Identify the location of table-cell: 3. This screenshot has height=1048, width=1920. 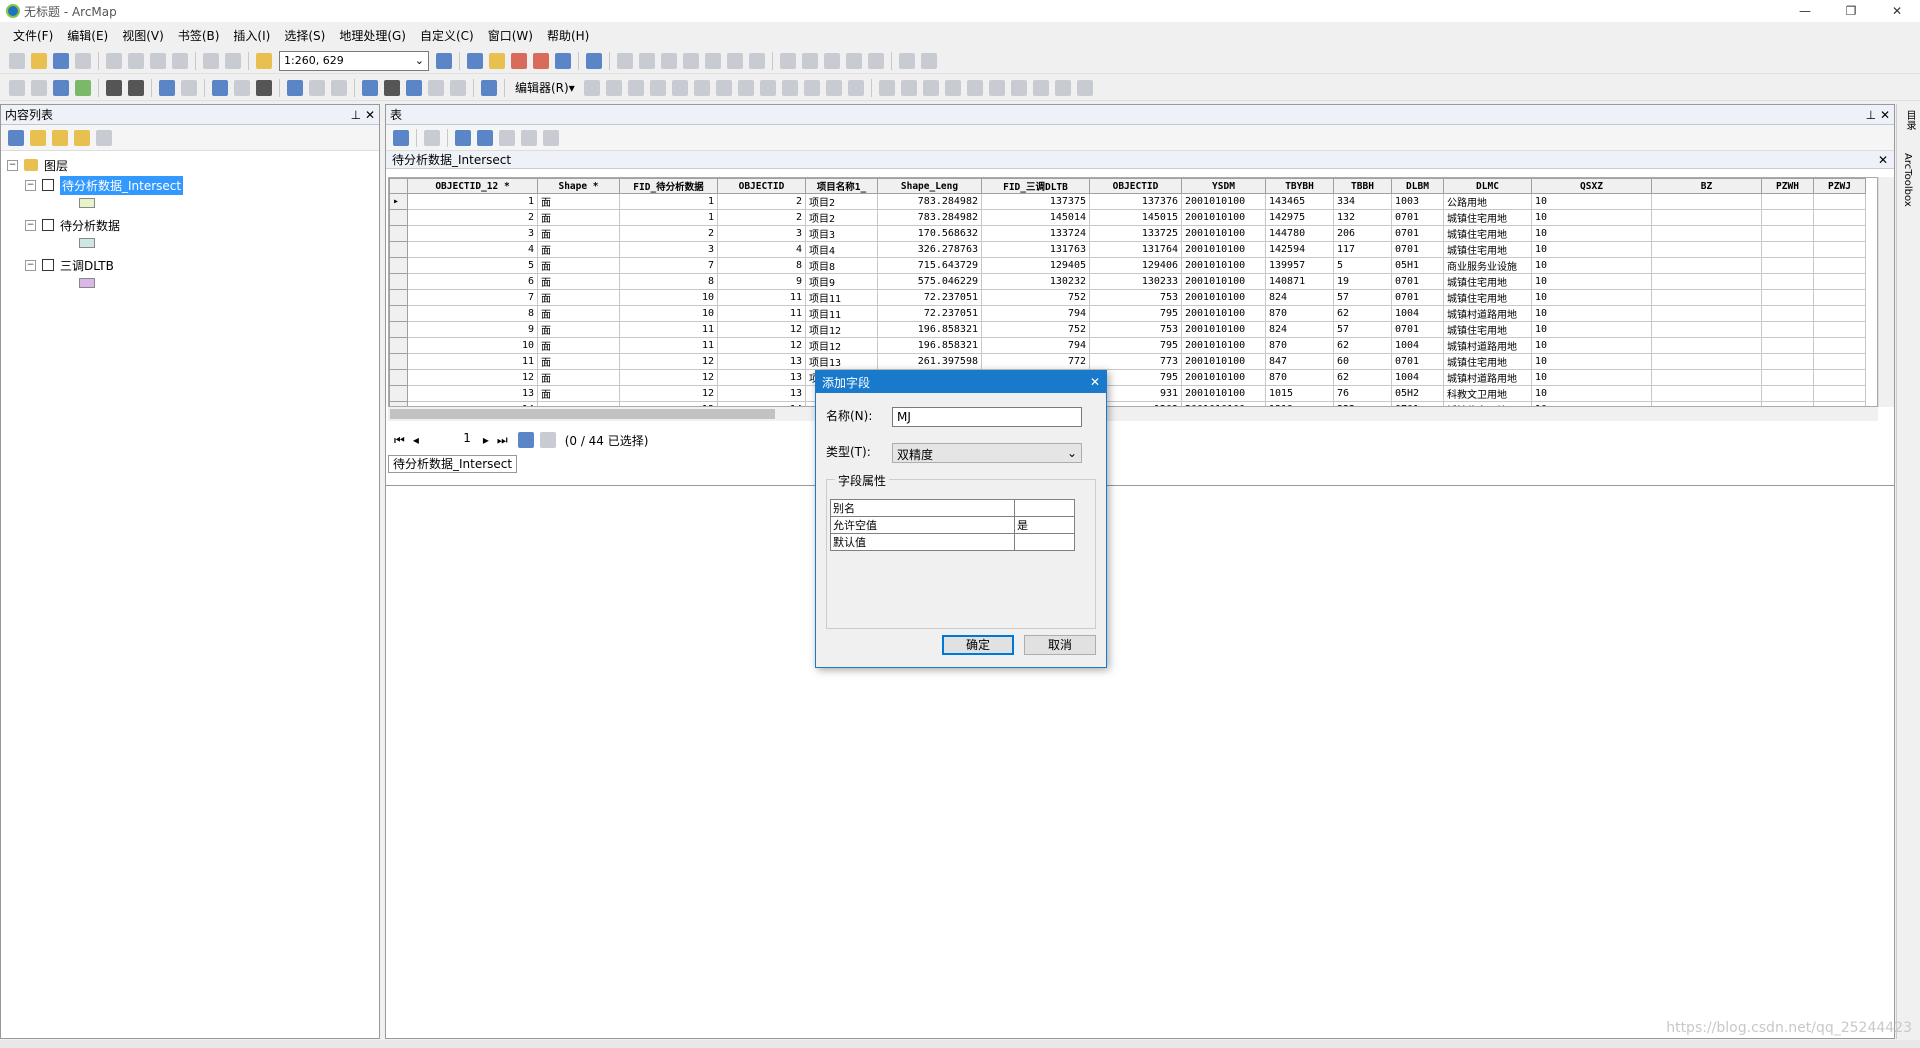
(668, 249).